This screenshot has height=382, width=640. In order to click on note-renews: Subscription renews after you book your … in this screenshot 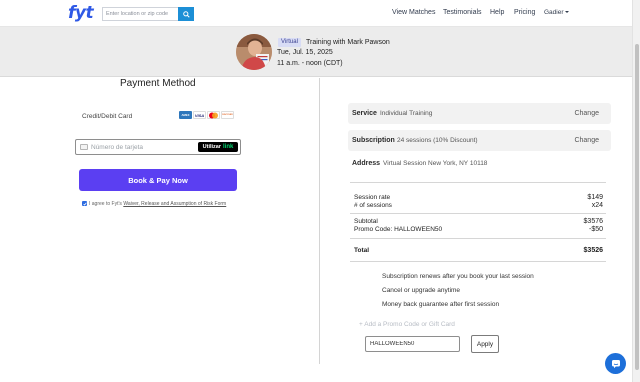, I will do `click(458, 276)`.